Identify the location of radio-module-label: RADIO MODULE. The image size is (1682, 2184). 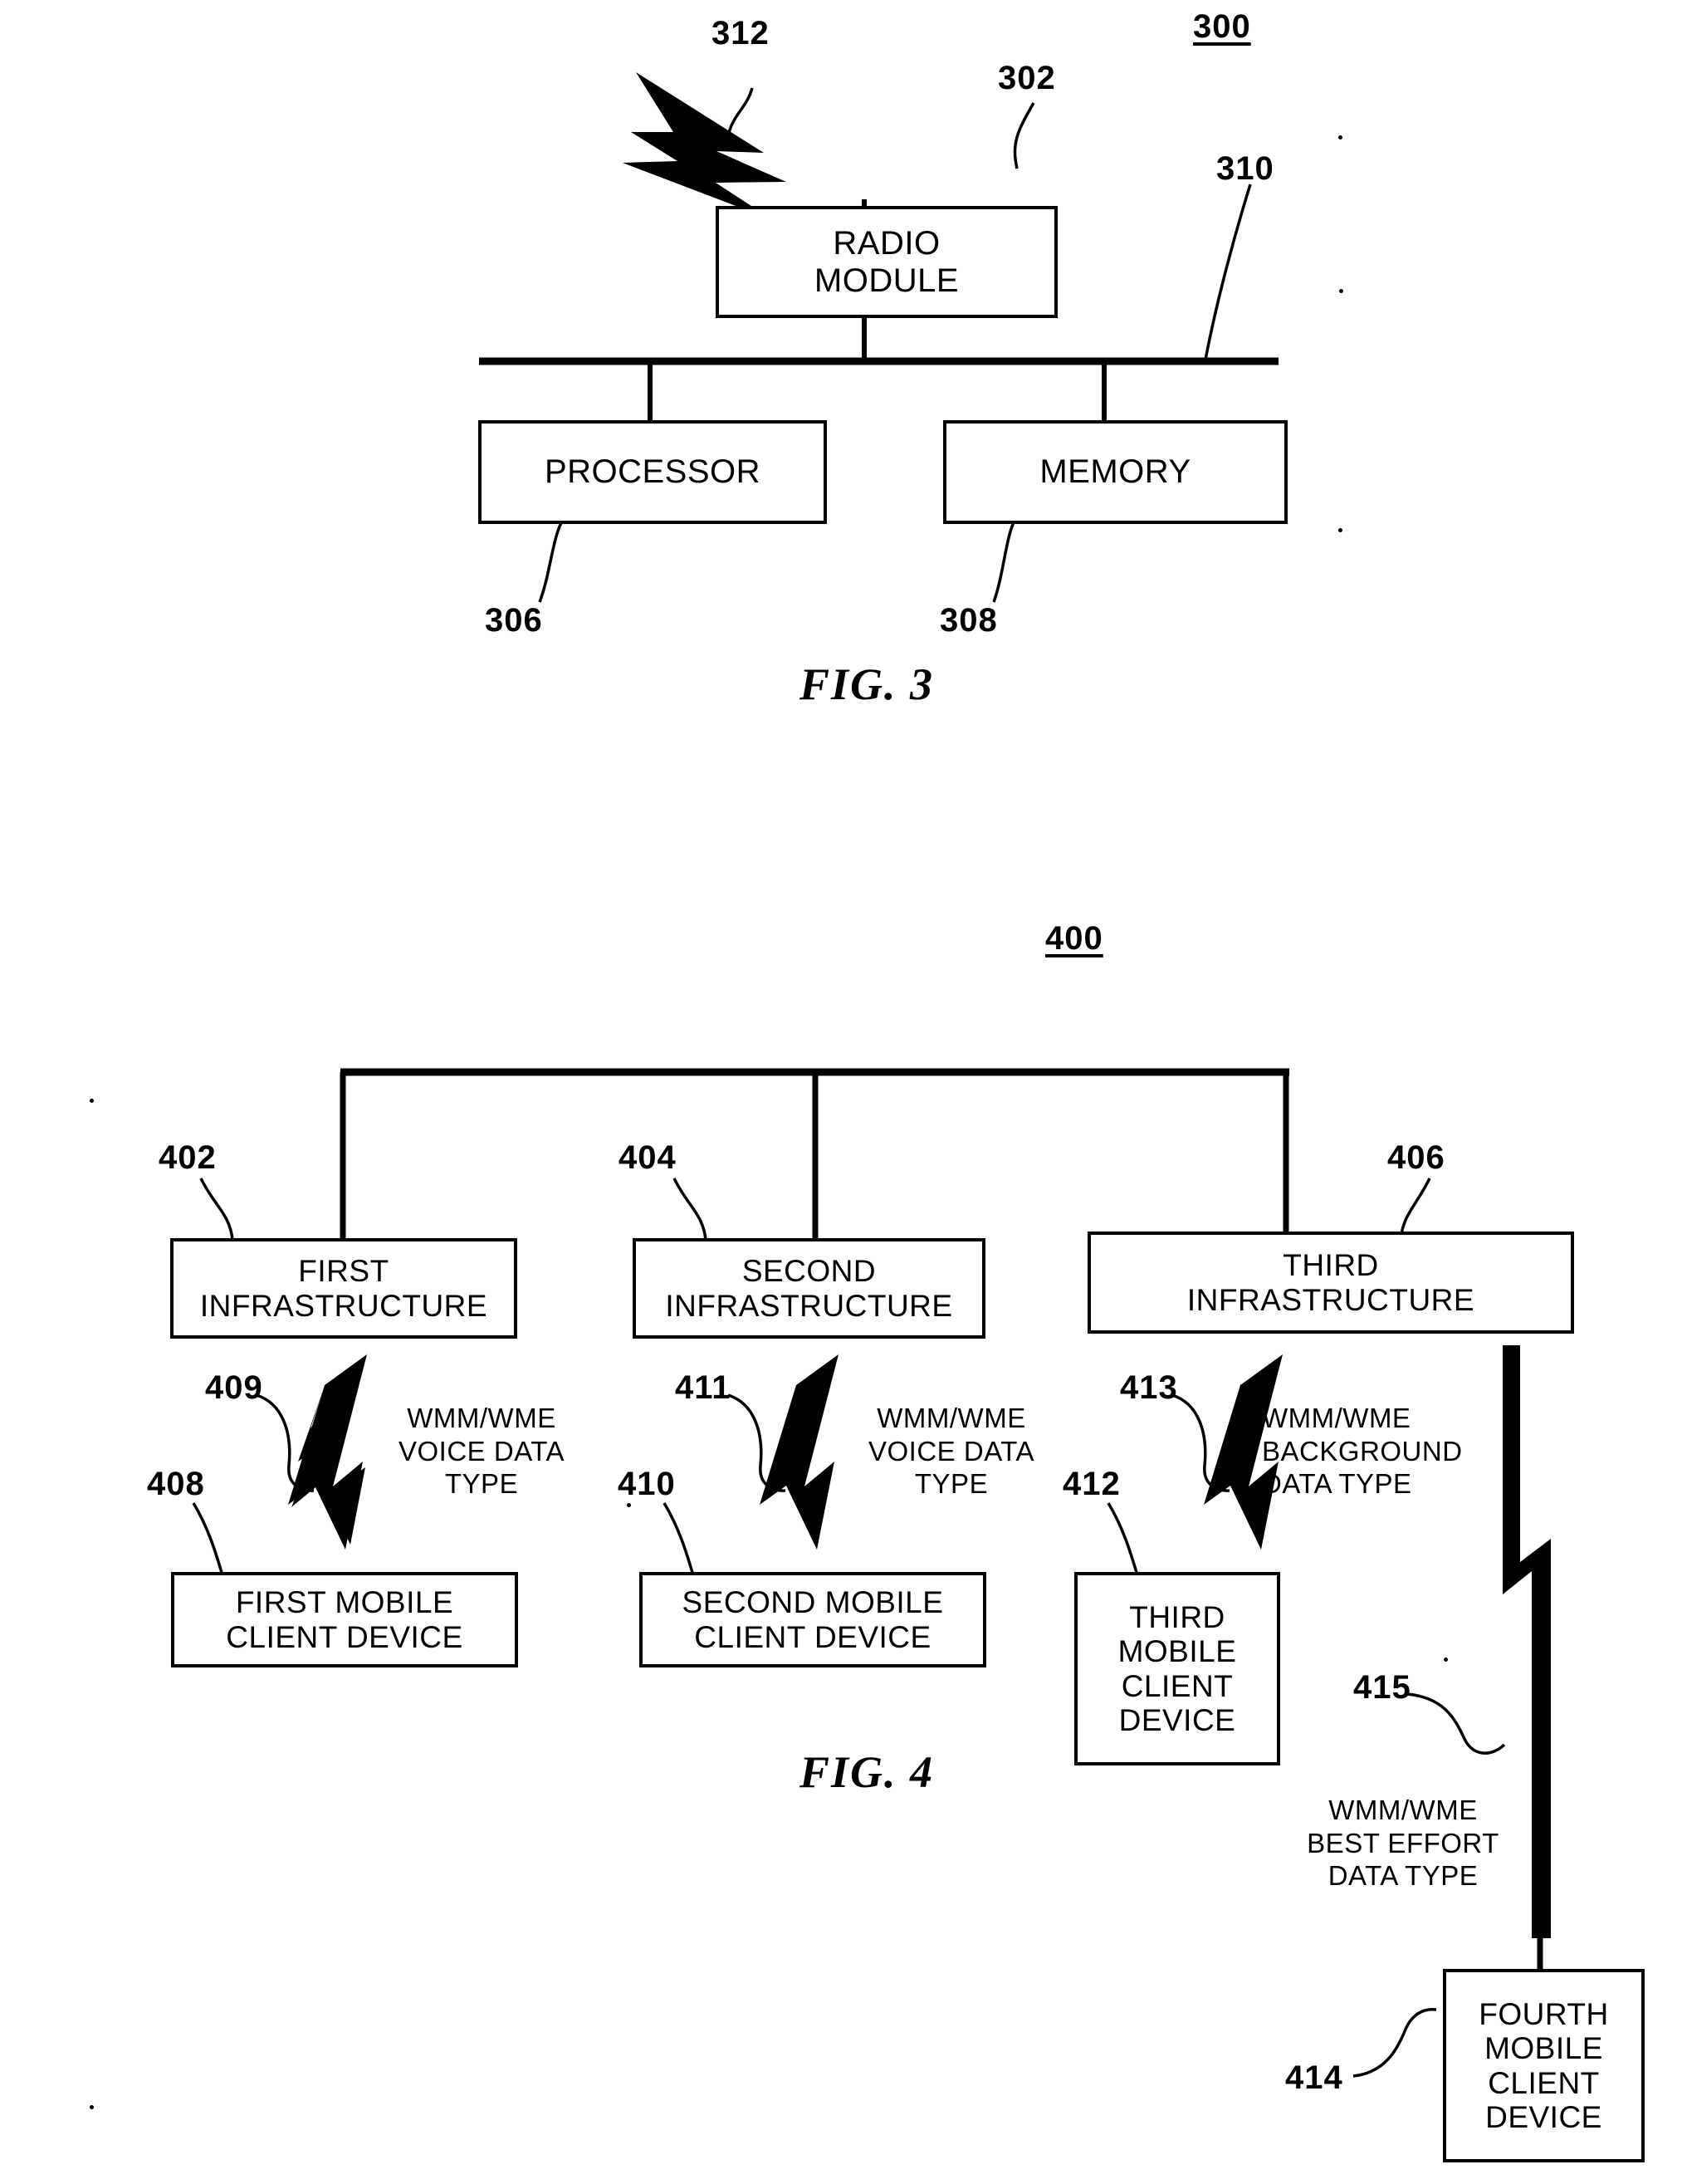
(887, 261).